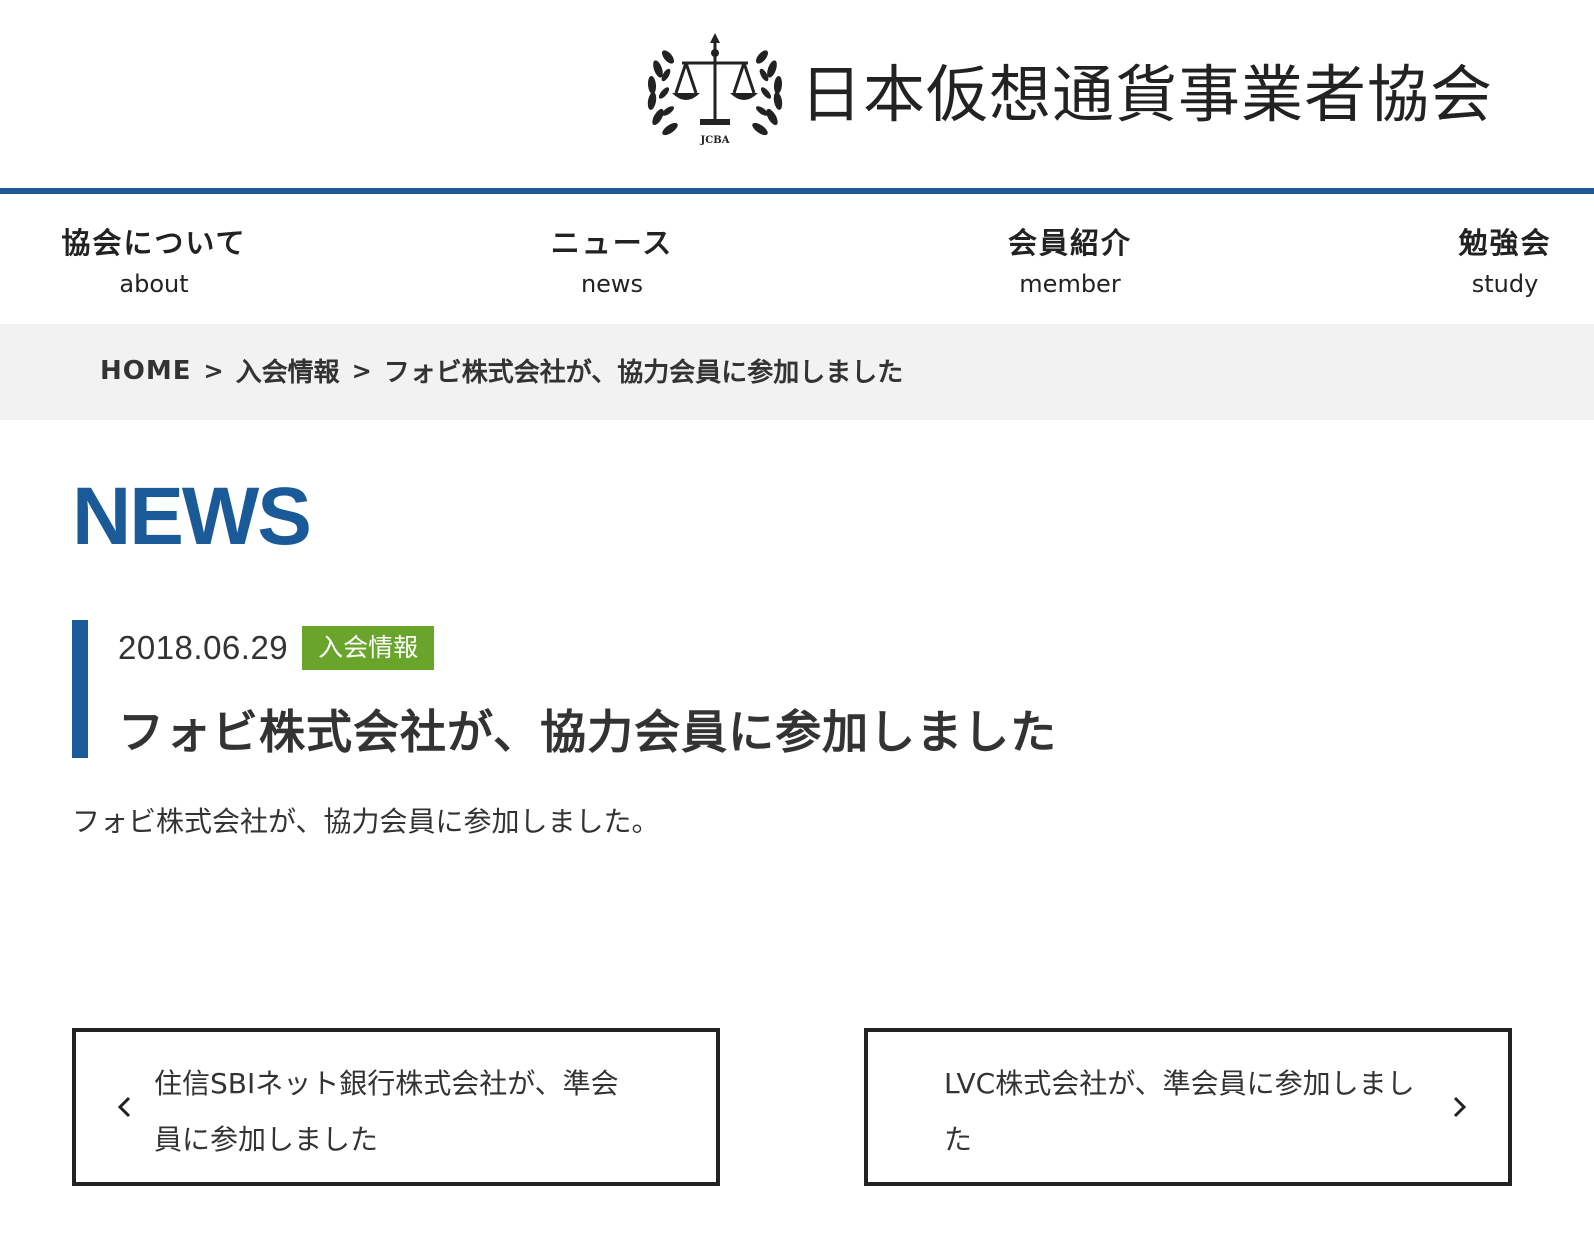 This screenshot has height=1240, width=1594. I want to click on category-badge: 入会情報, so click(368, 648).